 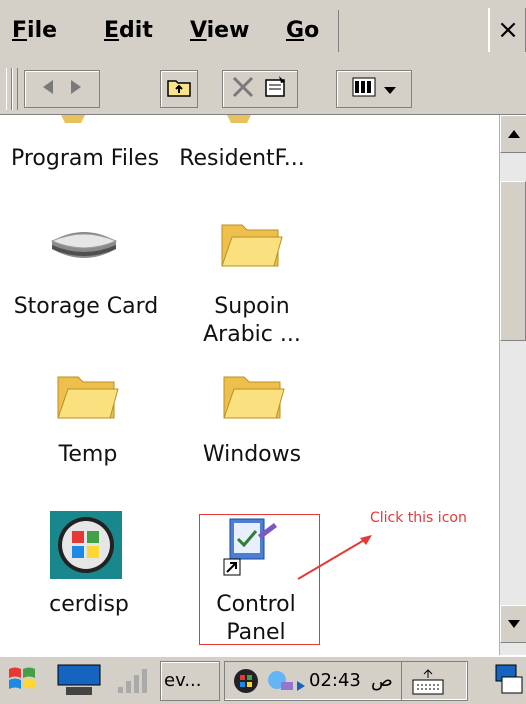 I want to click on menu-bar: File Edit View Go ×, so click(x=263, y=31).